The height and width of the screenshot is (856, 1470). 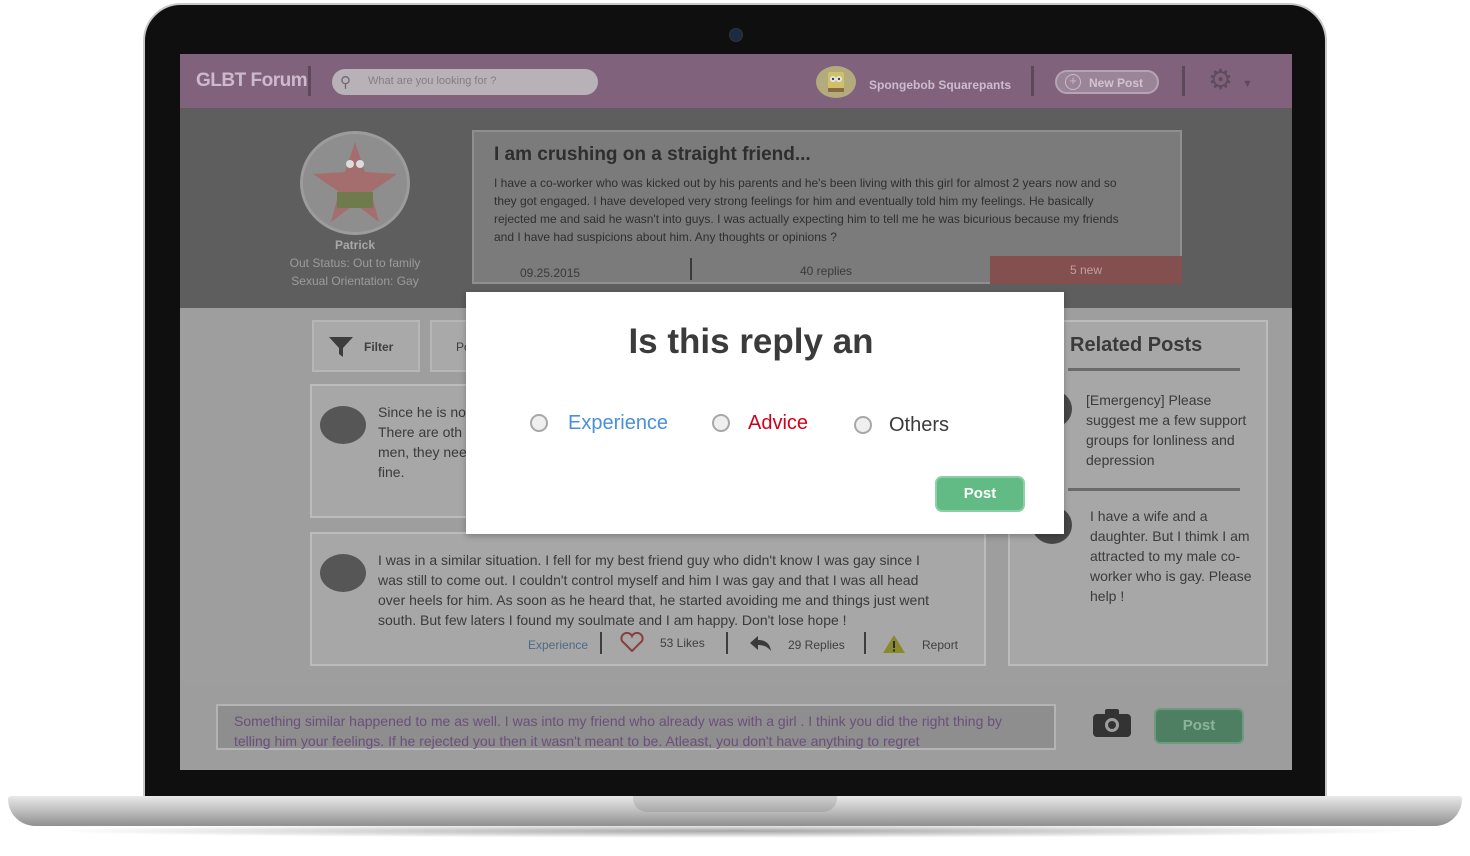 What do you see at coordinates (618, 423) in the screenshot?
I see `option-experience-label: Experience` at bounding box center [618, 423].